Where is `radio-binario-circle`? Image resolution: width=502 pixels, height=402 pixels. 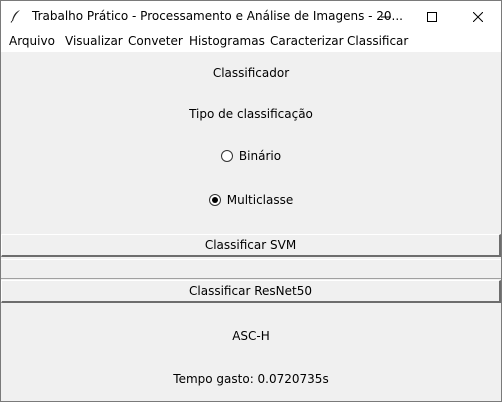 radio-binario-circle is located at coordinates (226, 156).